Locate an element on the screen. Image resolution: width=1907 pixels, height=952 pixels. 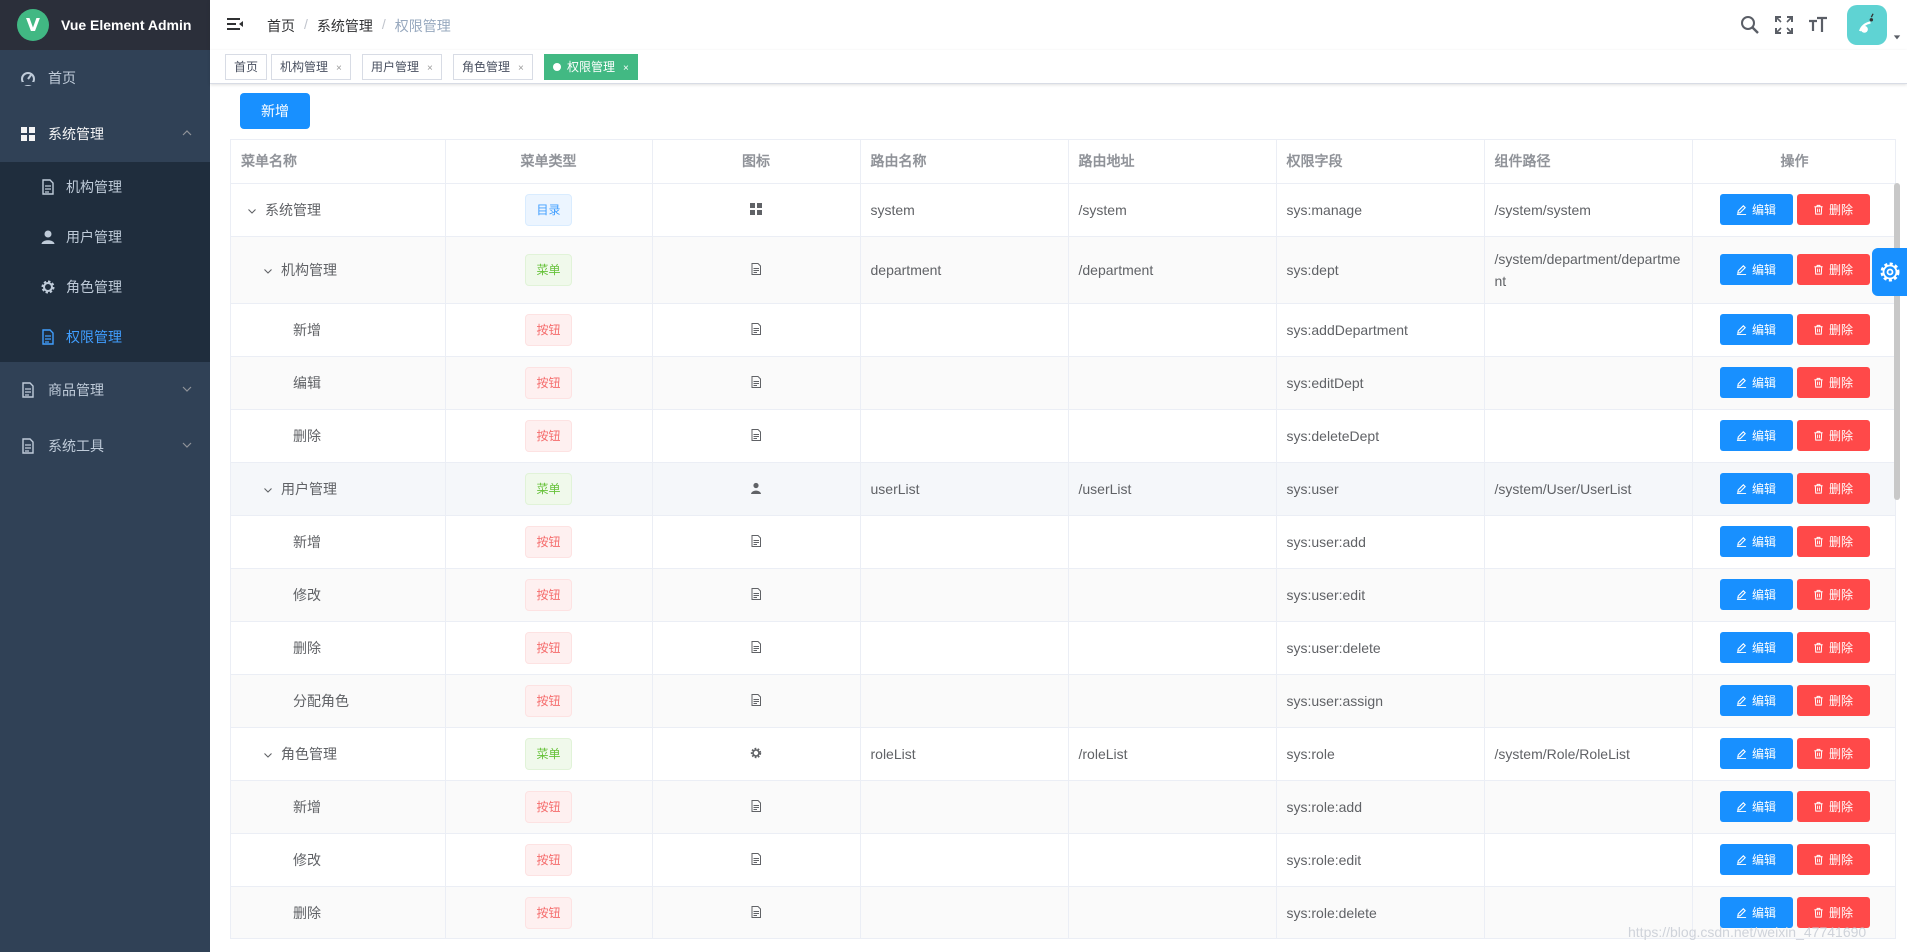
settings-button is located at coordinates (1889, 272).